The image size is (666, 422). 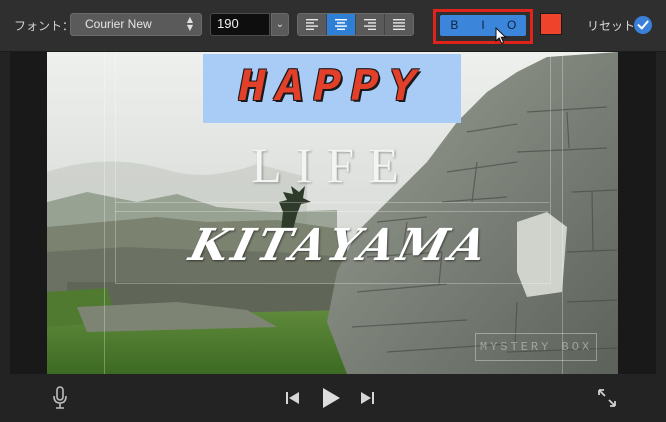 I want to click on title-line-happy: HAPPY, so click(x=332, y=88).